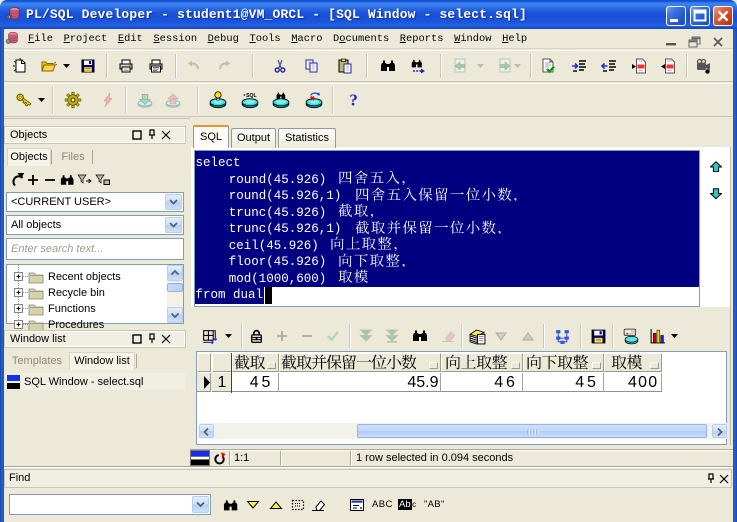 This screenshot has width=737, height=522. What do you see at coordinates (251, 96) in the screenshot?
I see `svg-text: SQL` at bounding box center [251, 96].